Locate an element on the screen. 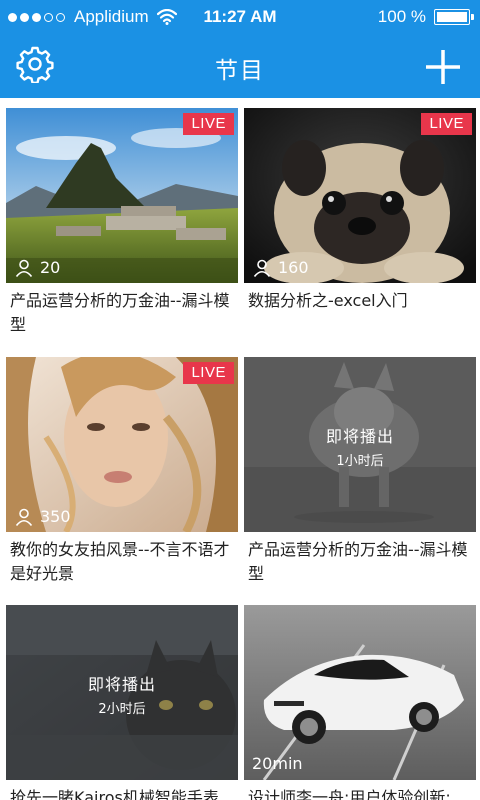 The image size is (480, 800). program-thumbnail: 20min is located at coordinates (360, 692).